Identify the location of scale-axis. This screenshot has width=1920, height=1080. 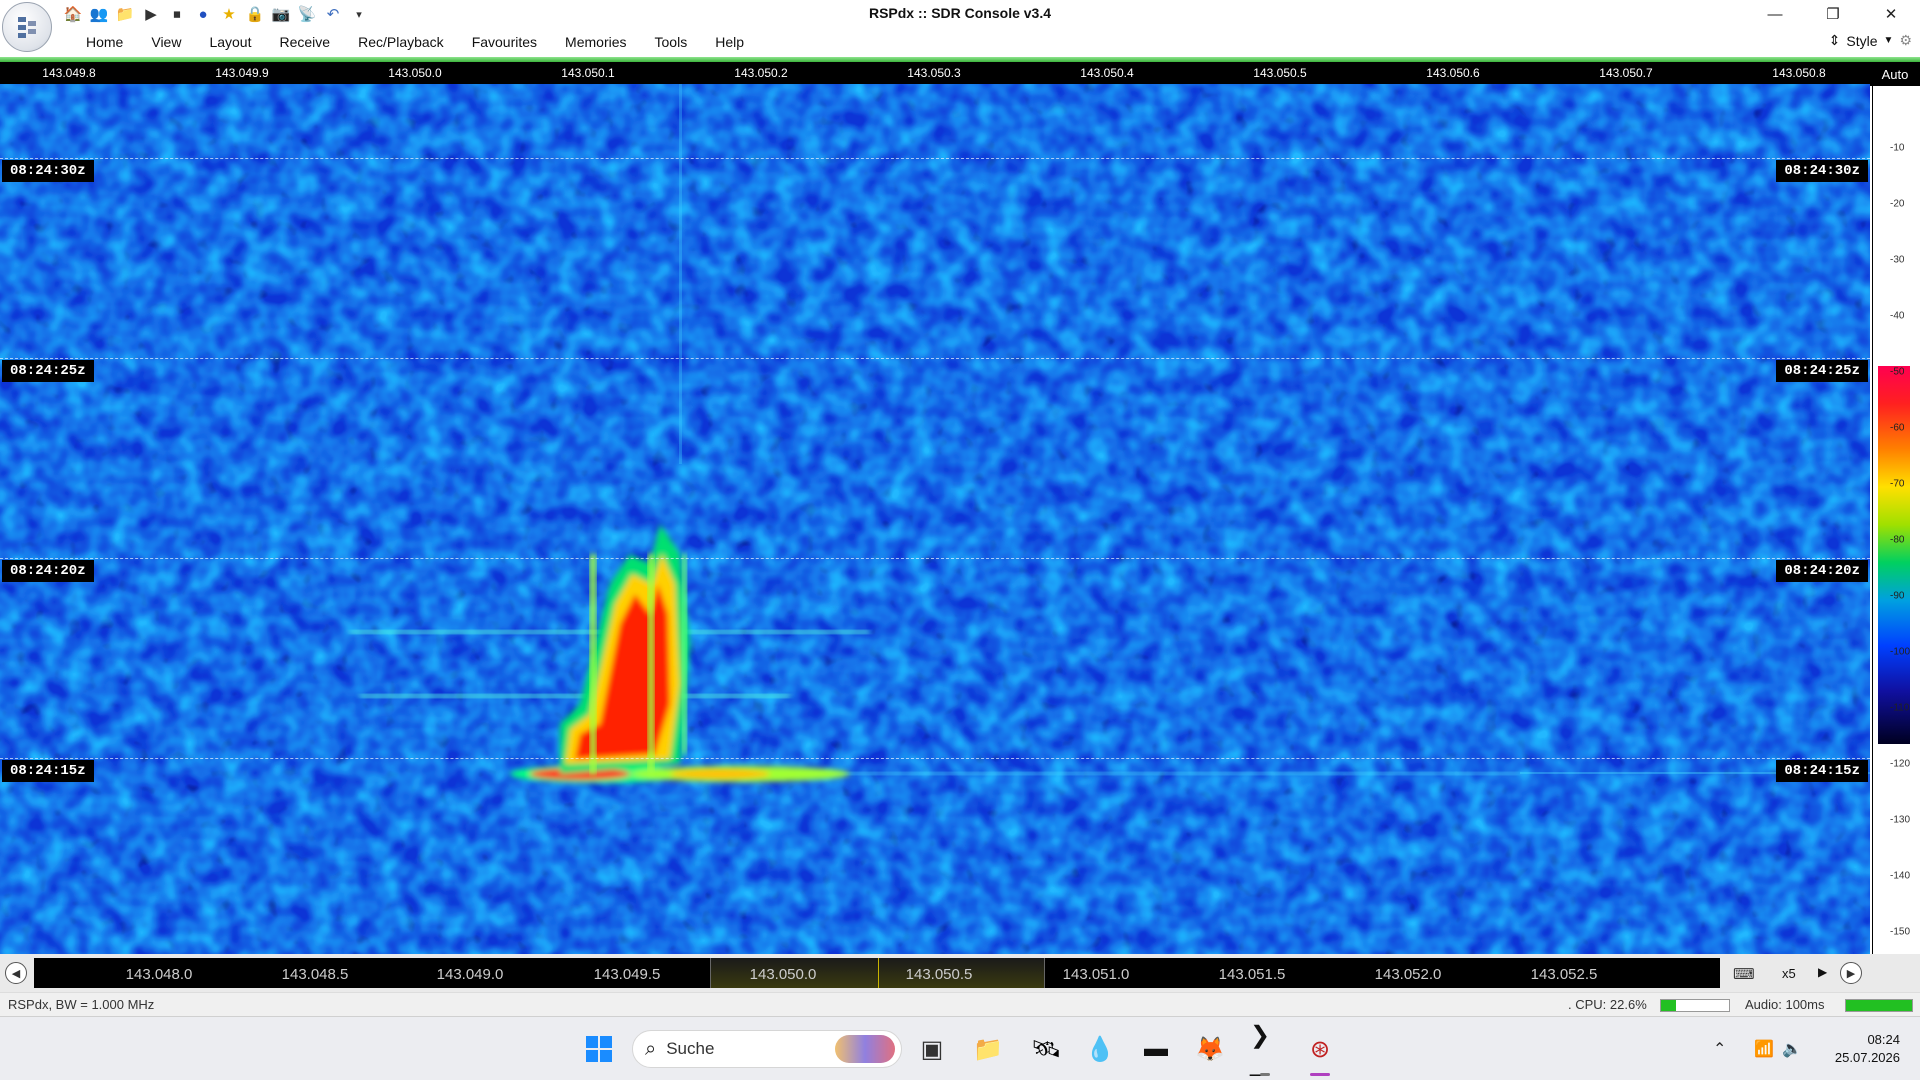
(1872, 520).